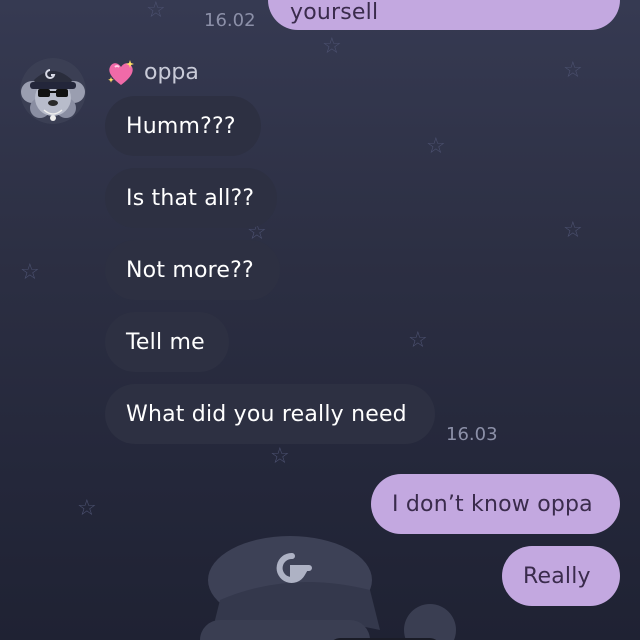 The image size is (640, 640). I want to click on message-text: Tell me, so click(165, 342).